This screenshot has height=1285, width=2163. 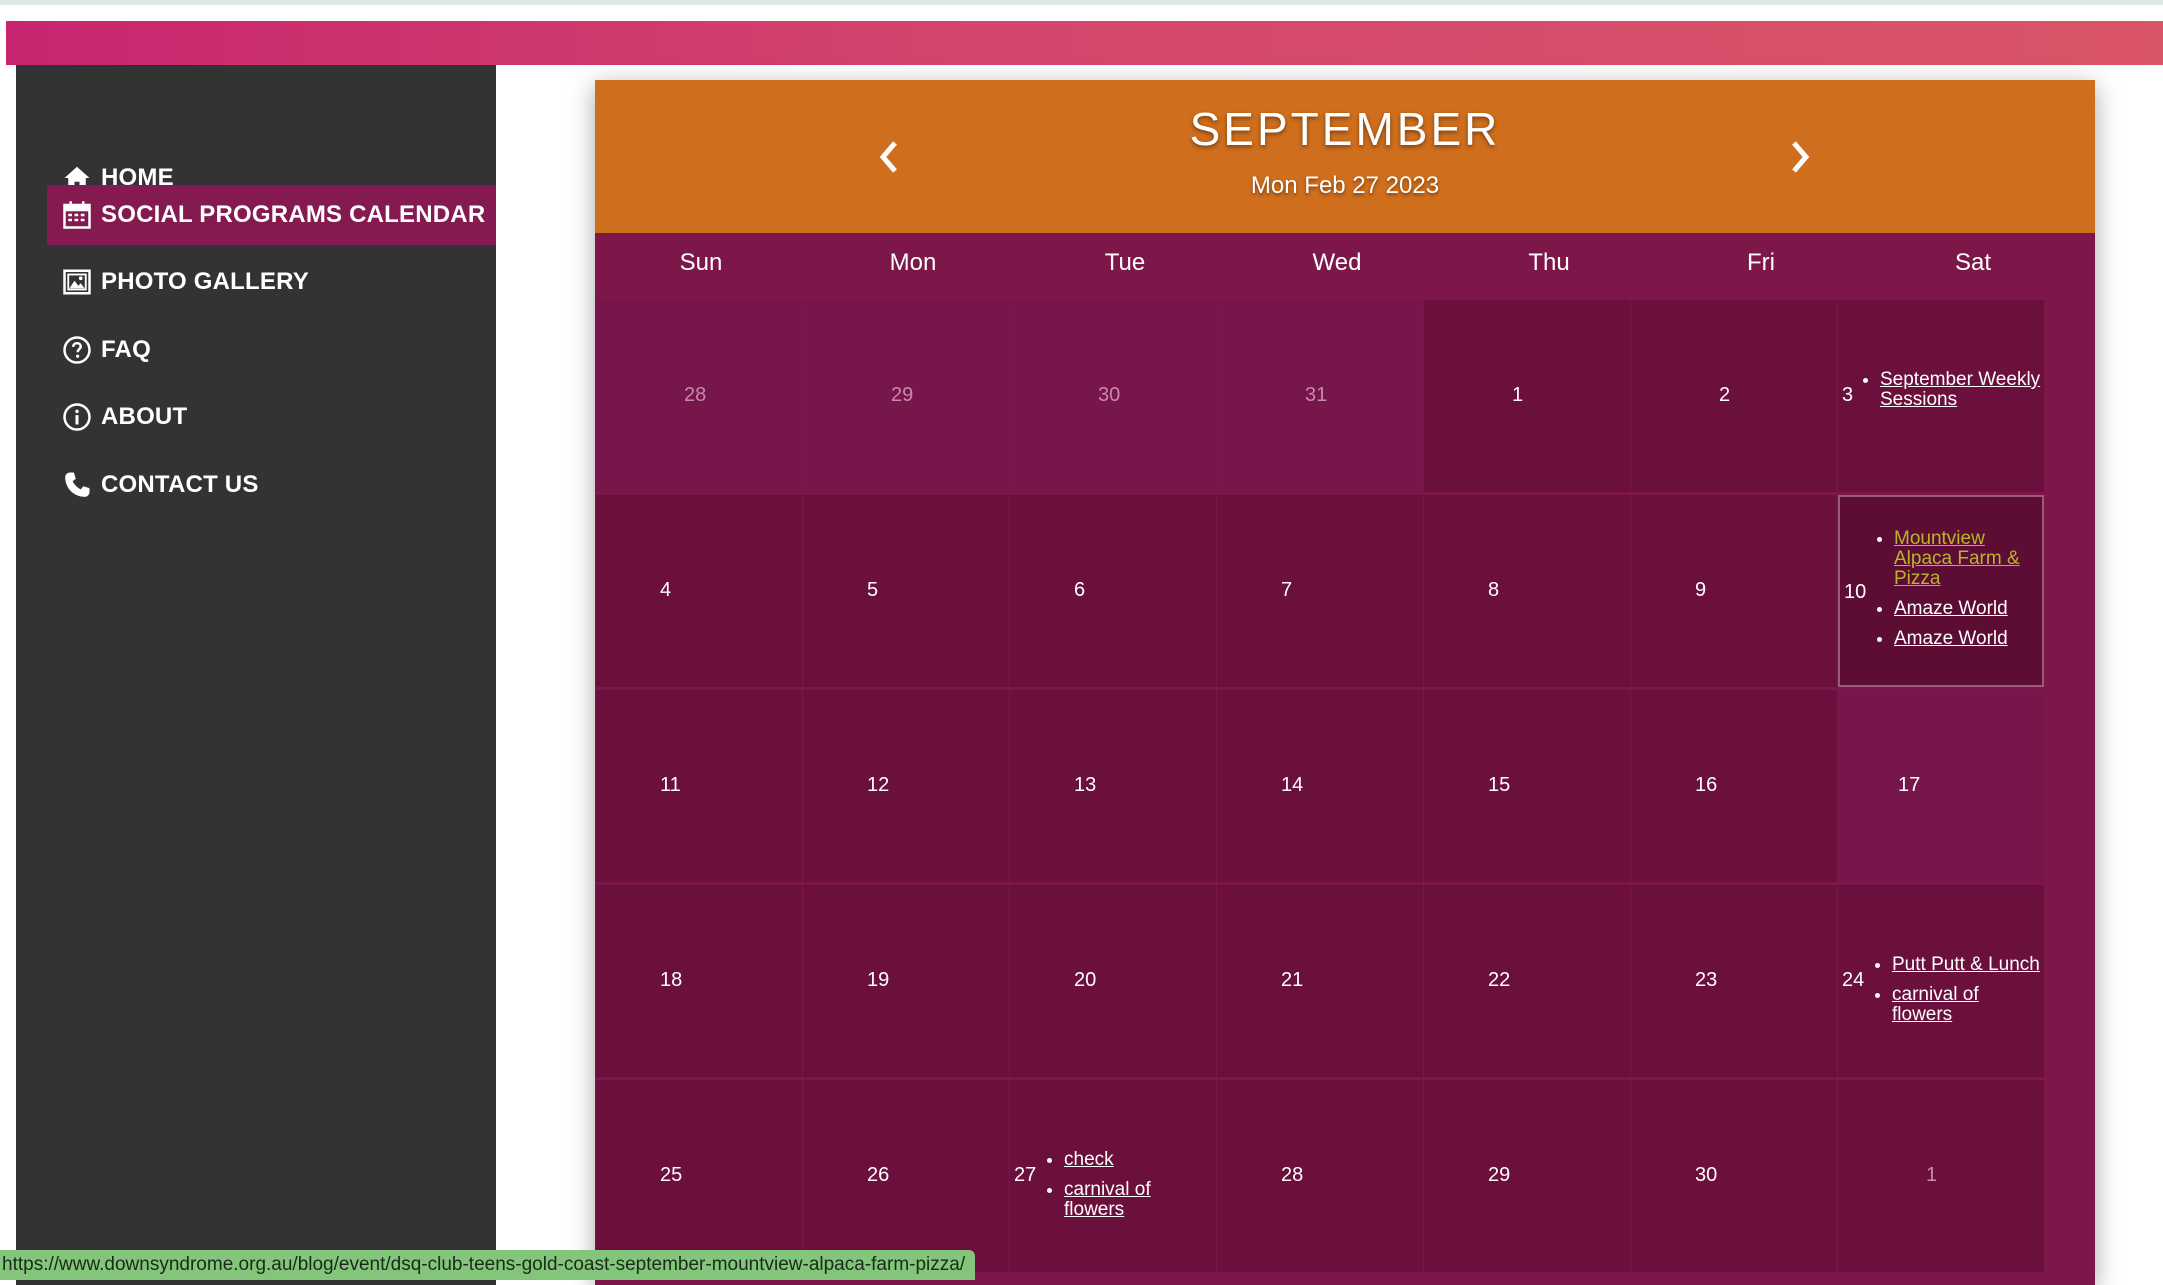 I want to click on day-number: 26, so click(x=878, y=1175).